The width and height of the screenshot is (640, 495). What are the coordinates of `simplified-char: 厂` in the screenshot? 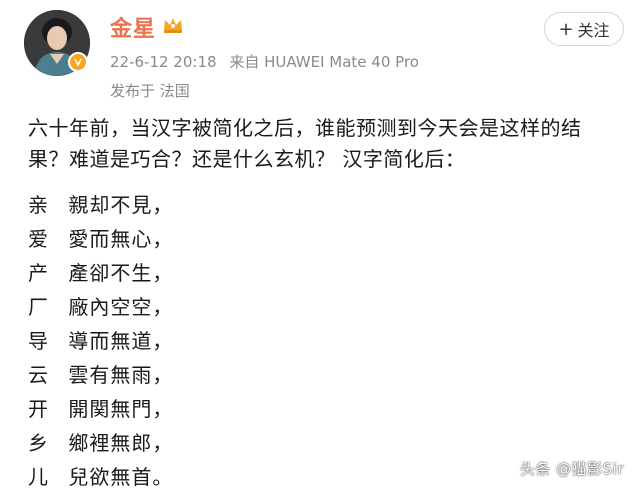 It's located at (38, 307).